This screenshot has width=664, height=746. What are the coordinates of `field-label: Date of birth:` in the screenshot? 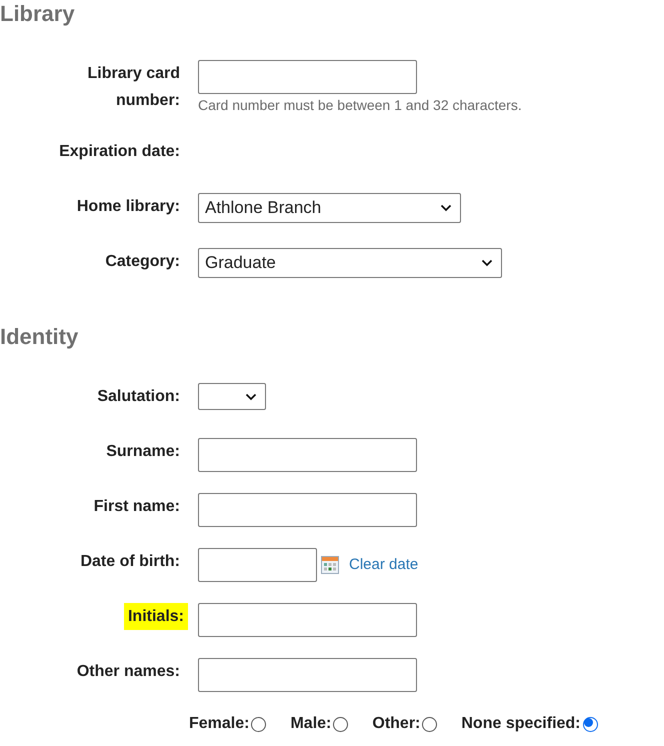 It's located at (130, 562).